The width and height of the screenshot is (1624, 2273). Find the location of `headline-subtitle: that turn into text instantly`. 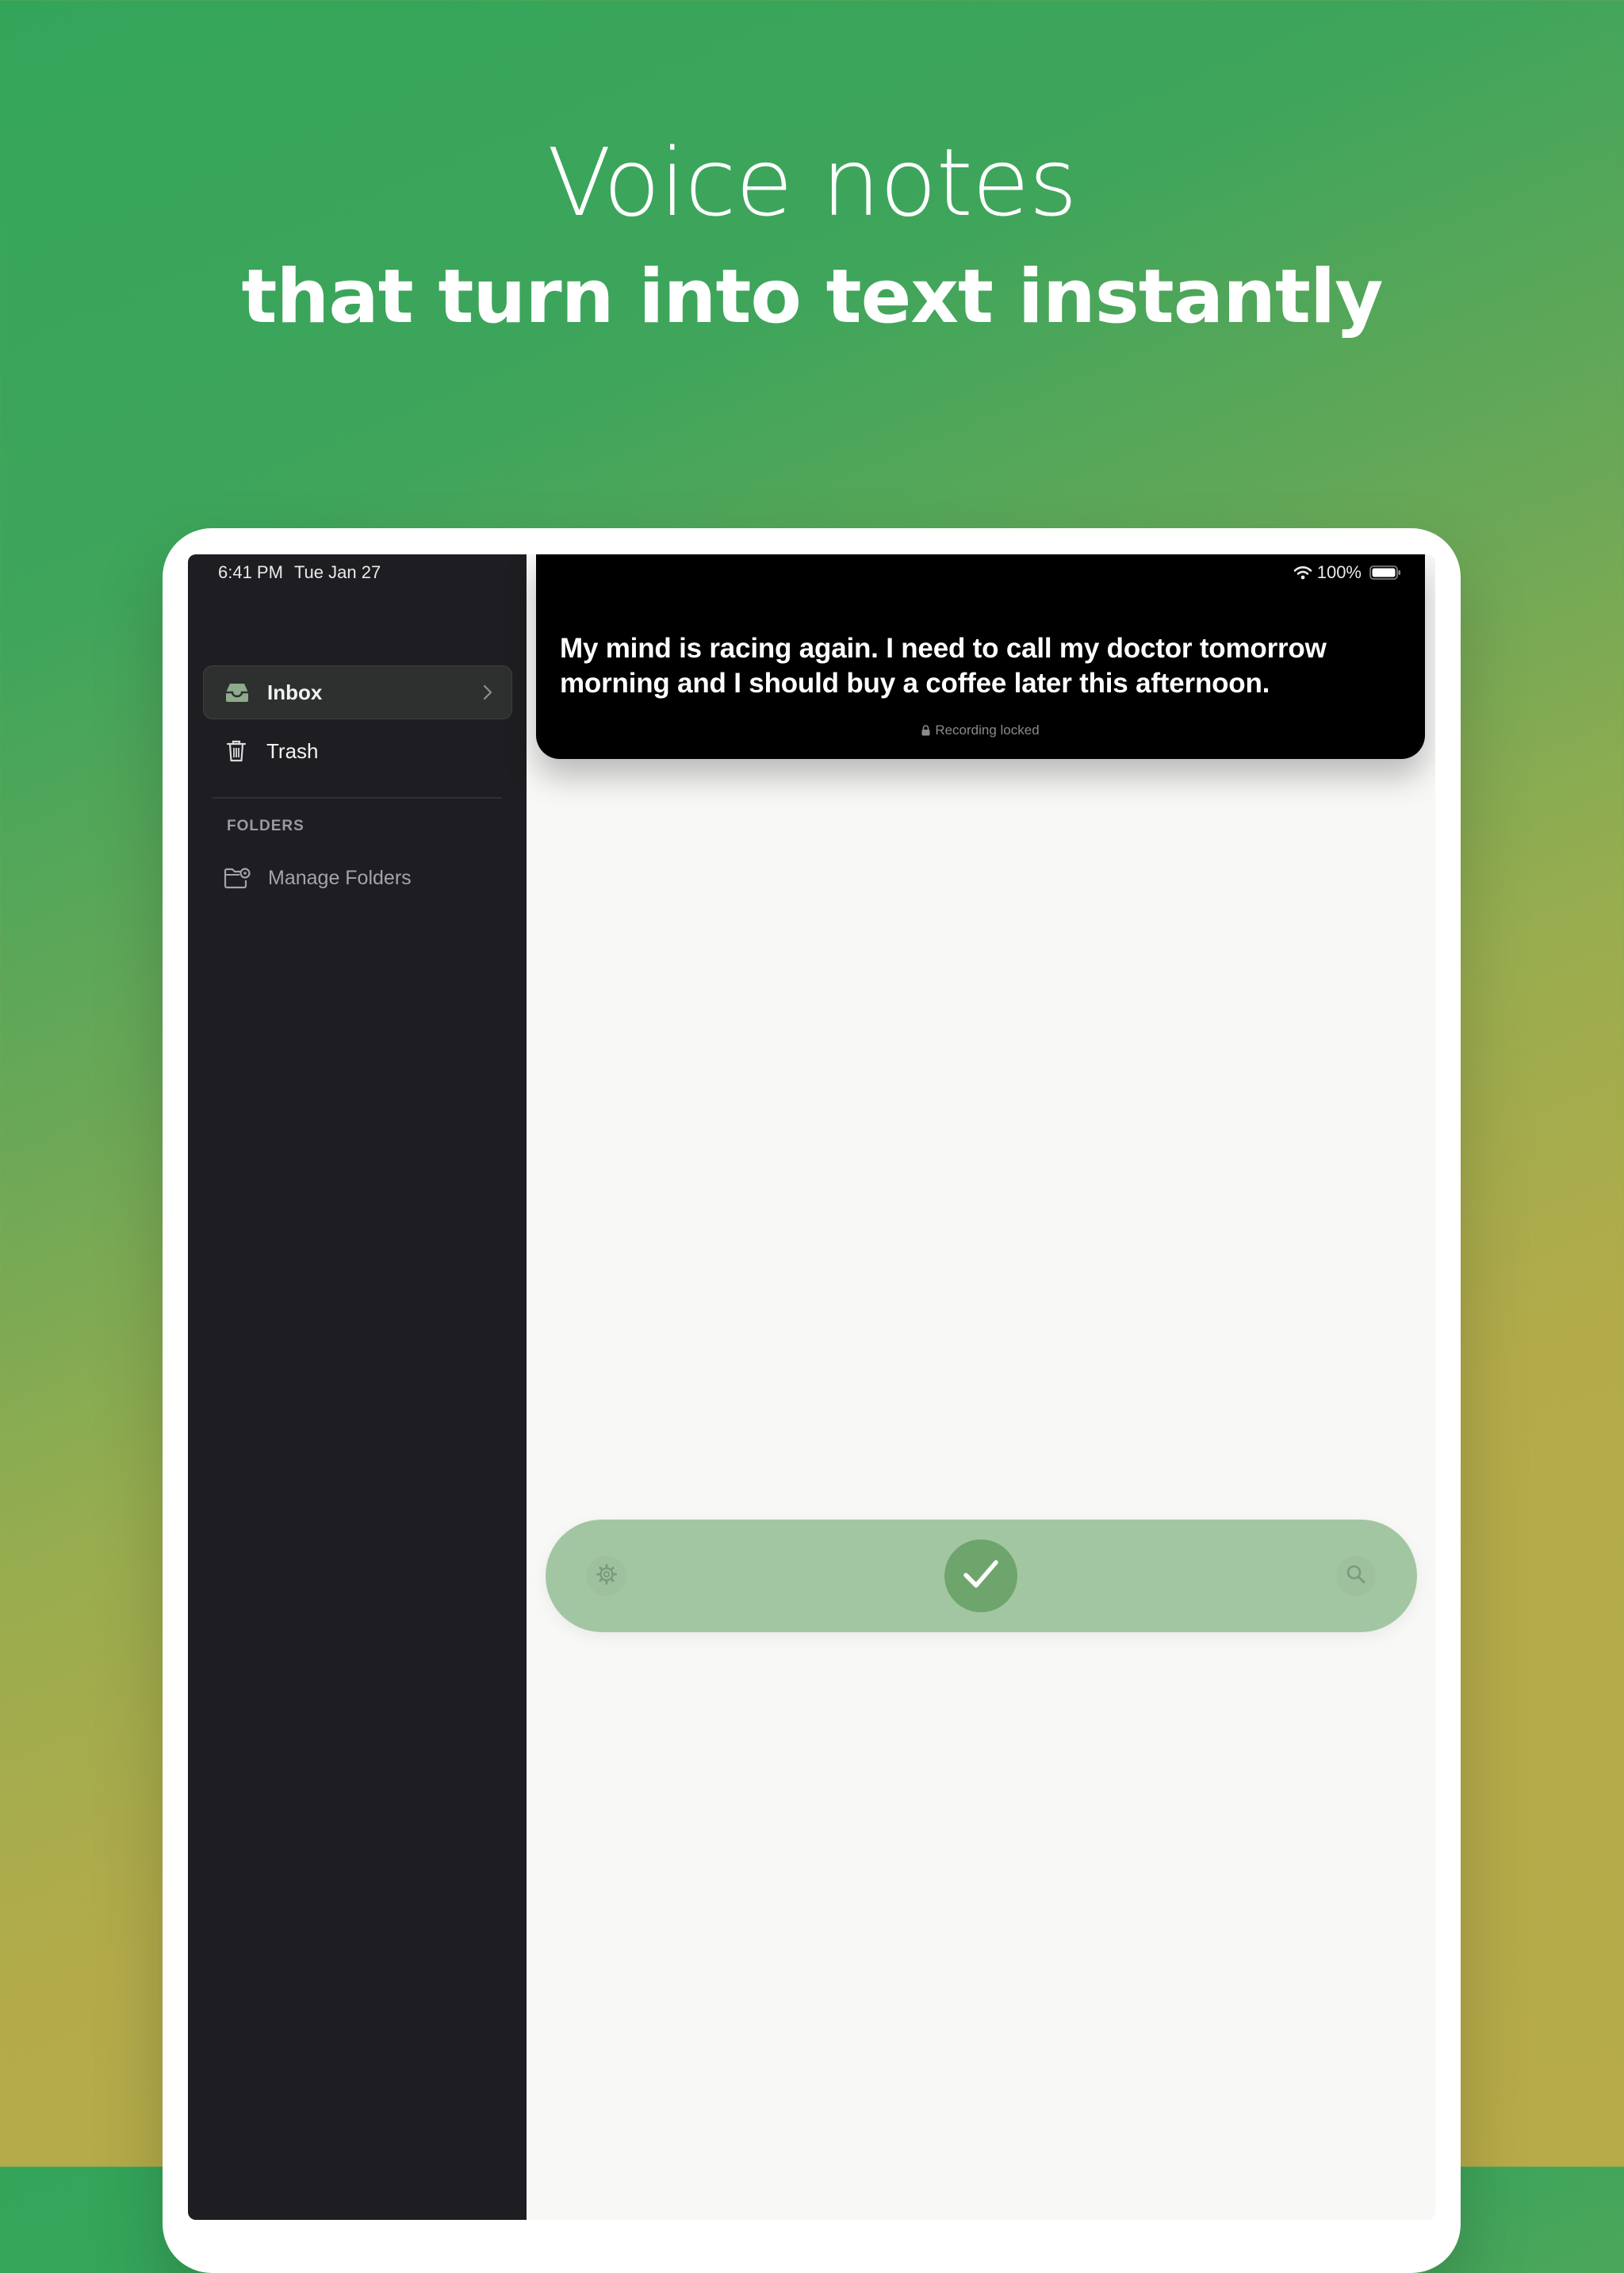

headline-subtitle: that turn into text instantly is located at coordinates (812, 297).